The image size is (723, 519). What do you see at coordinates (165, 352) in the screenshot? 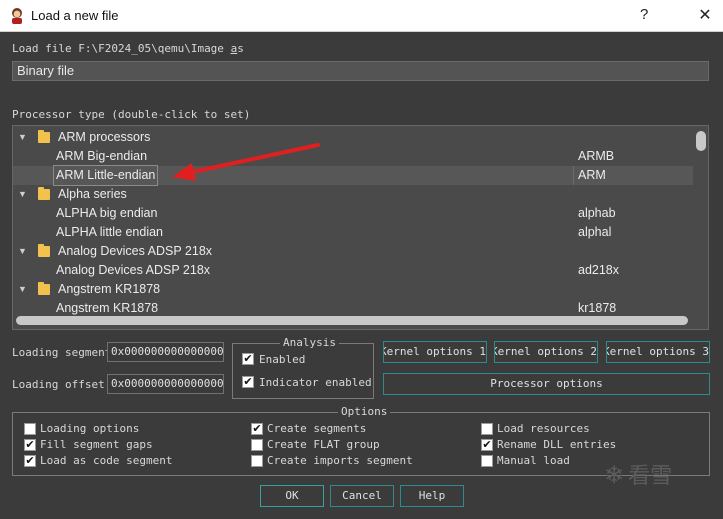
I see `loading-segment-input: 0x0000000000000000` at bounding box center [165, 352].